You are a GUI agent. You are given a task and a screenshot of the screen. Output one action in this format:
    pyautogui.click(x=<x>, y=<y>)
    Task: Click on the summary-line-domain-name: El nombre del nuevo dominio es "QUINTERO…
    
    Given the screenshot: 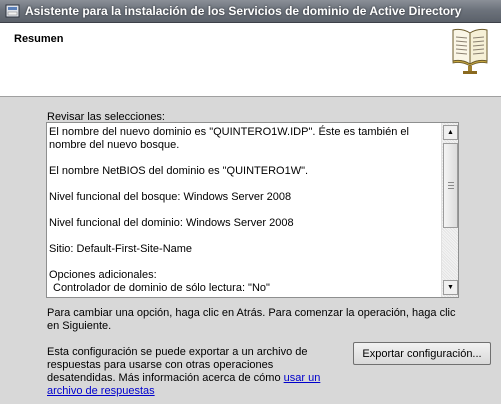 What is the action you would take?
    pyautogui.click(x=229, y=138)
    